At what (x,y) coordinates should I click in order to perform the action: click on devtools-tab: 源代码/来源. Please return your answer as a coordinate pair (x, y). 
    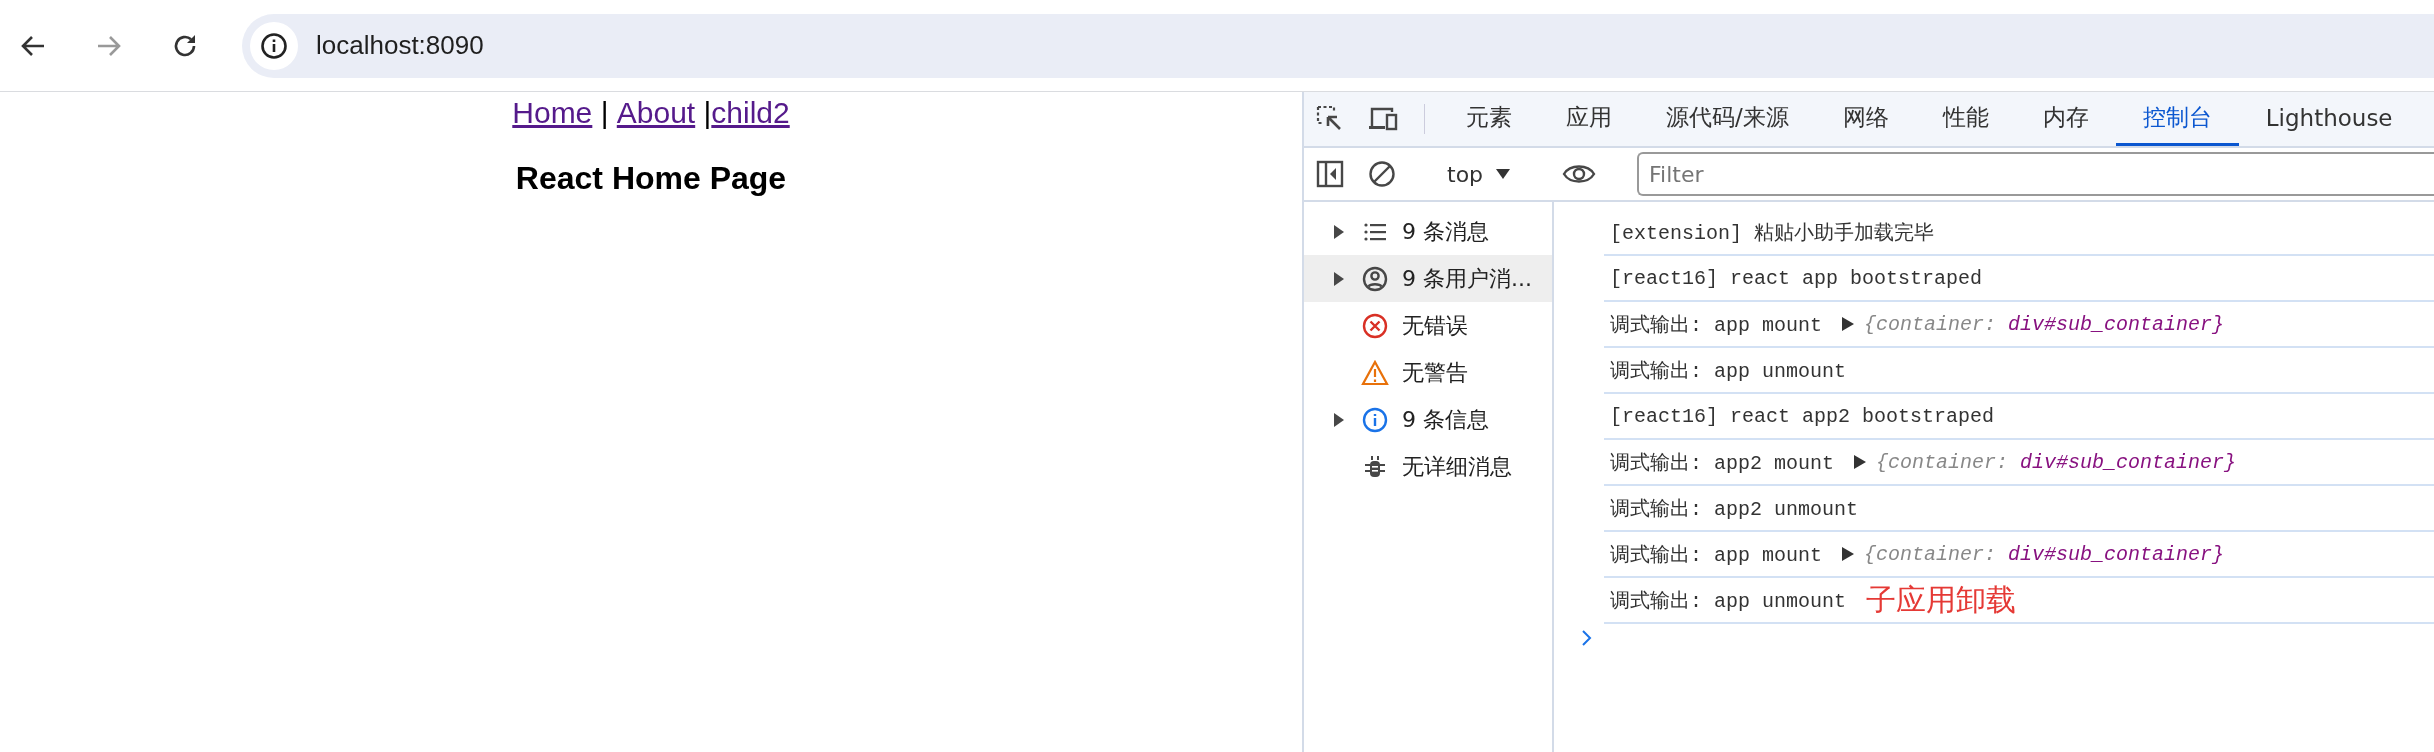
    Looking at the image, I should click on (1727, 119).